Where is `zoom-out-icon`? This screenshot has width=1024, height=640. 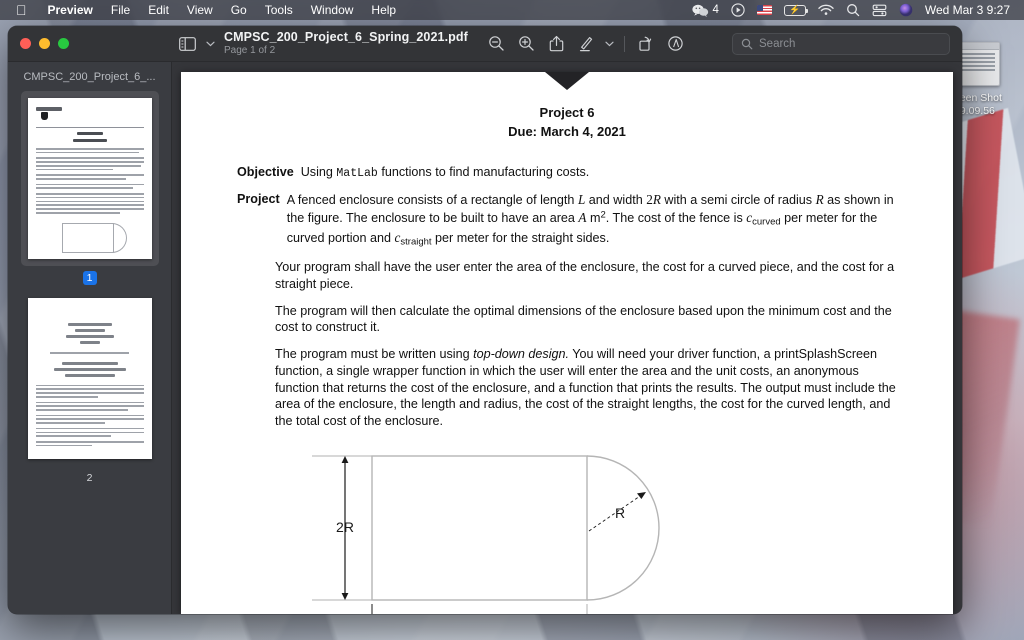 zoom-out-icon is located at coordinates (497, 43).